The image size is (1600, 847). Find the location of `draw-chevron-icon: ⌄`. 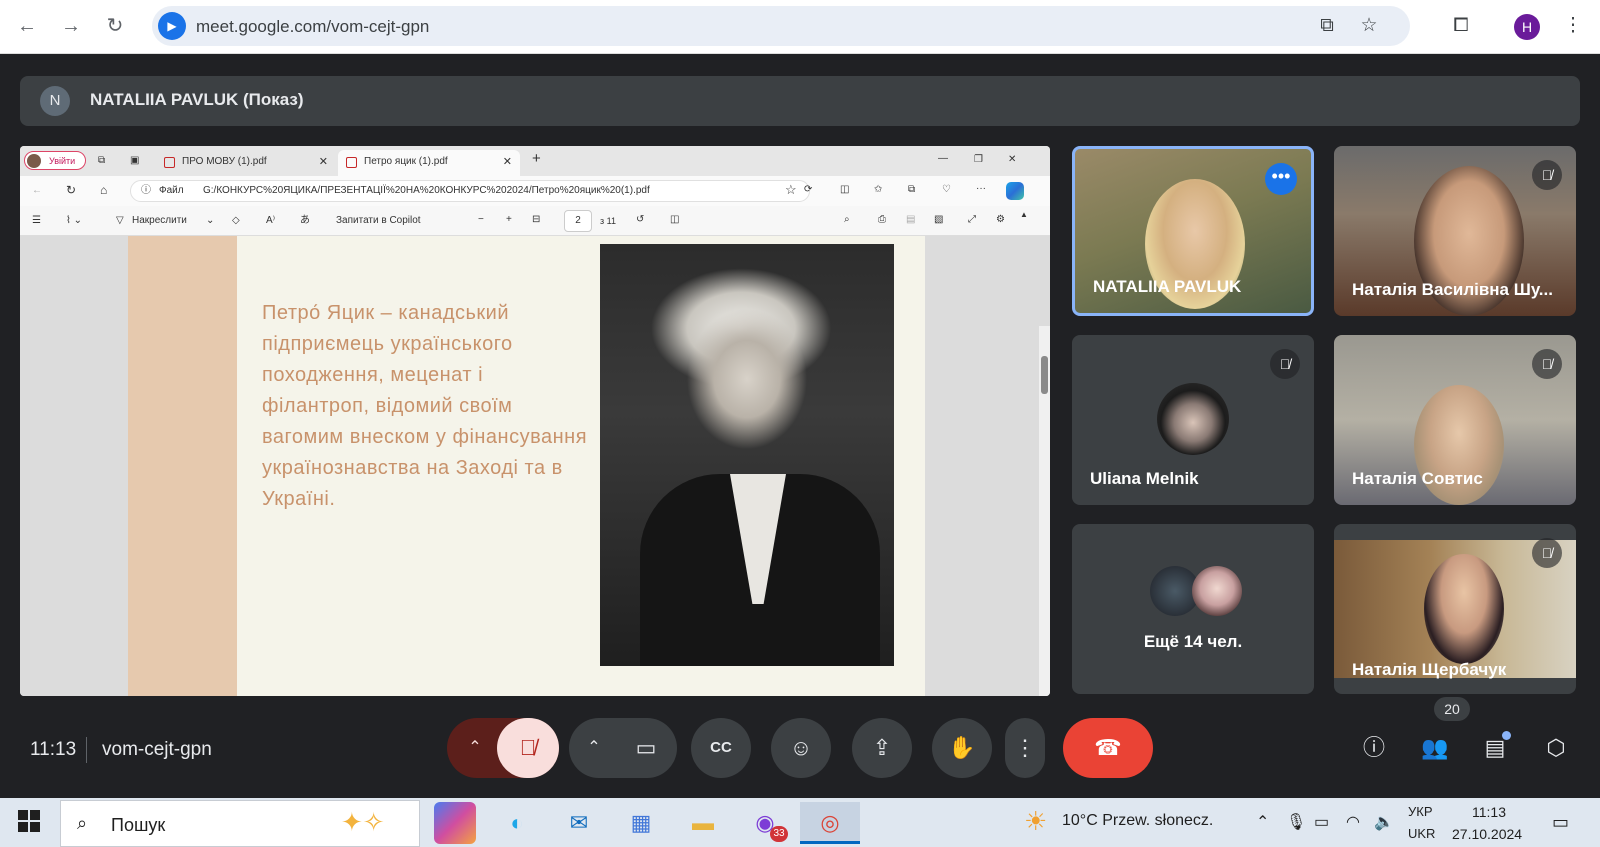

draw-chevron-icon: ⌄ is located at coordinates (210, 221).